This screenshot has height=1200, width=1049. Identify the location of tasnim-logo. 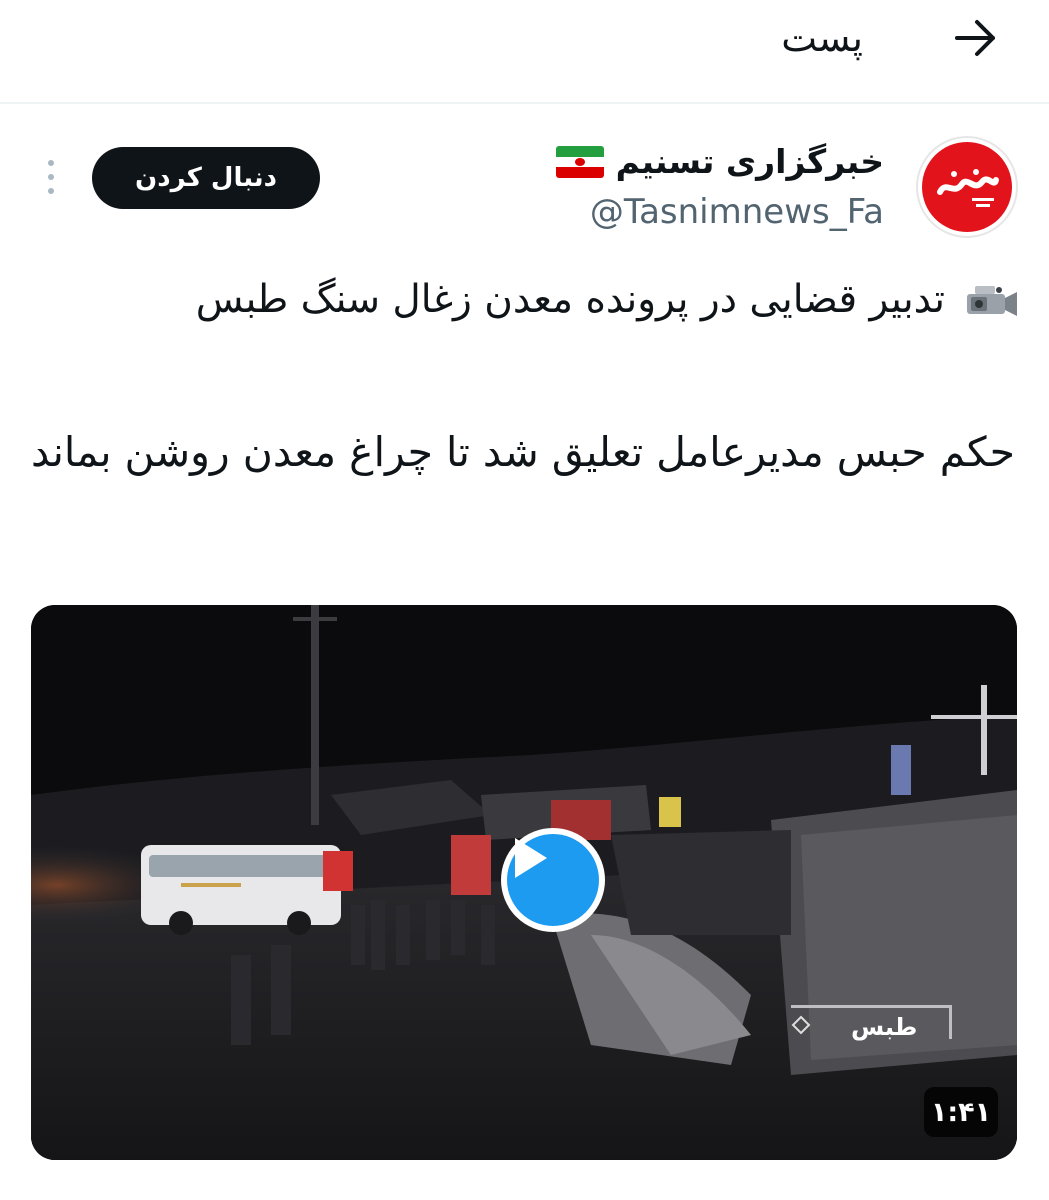
(967, 187).